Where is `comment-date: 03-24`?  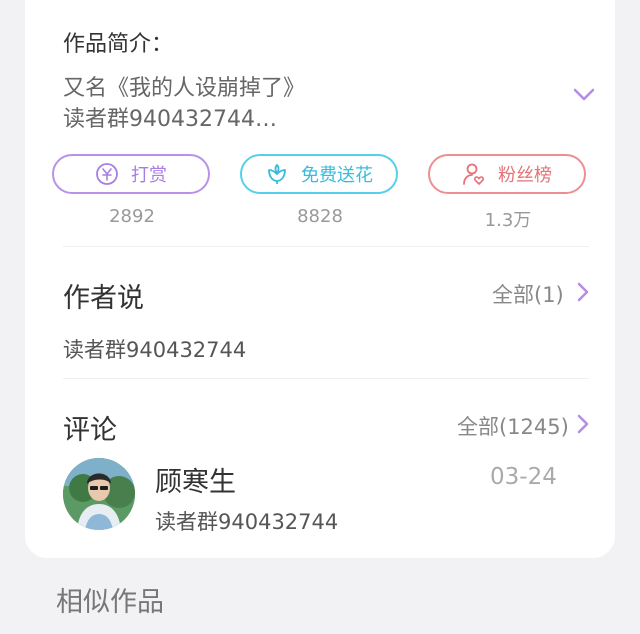
comment-date: 03-24 is located at coordinates (523, 477).